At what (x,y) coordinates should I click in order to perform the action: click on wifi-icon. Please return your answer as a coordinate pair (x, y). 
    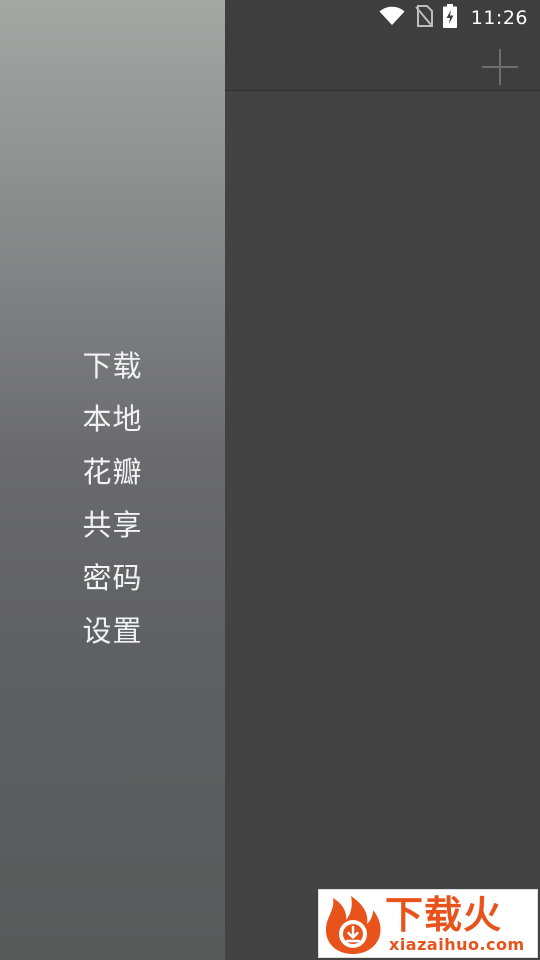
    Looking at the image, I should click on (392, 18).